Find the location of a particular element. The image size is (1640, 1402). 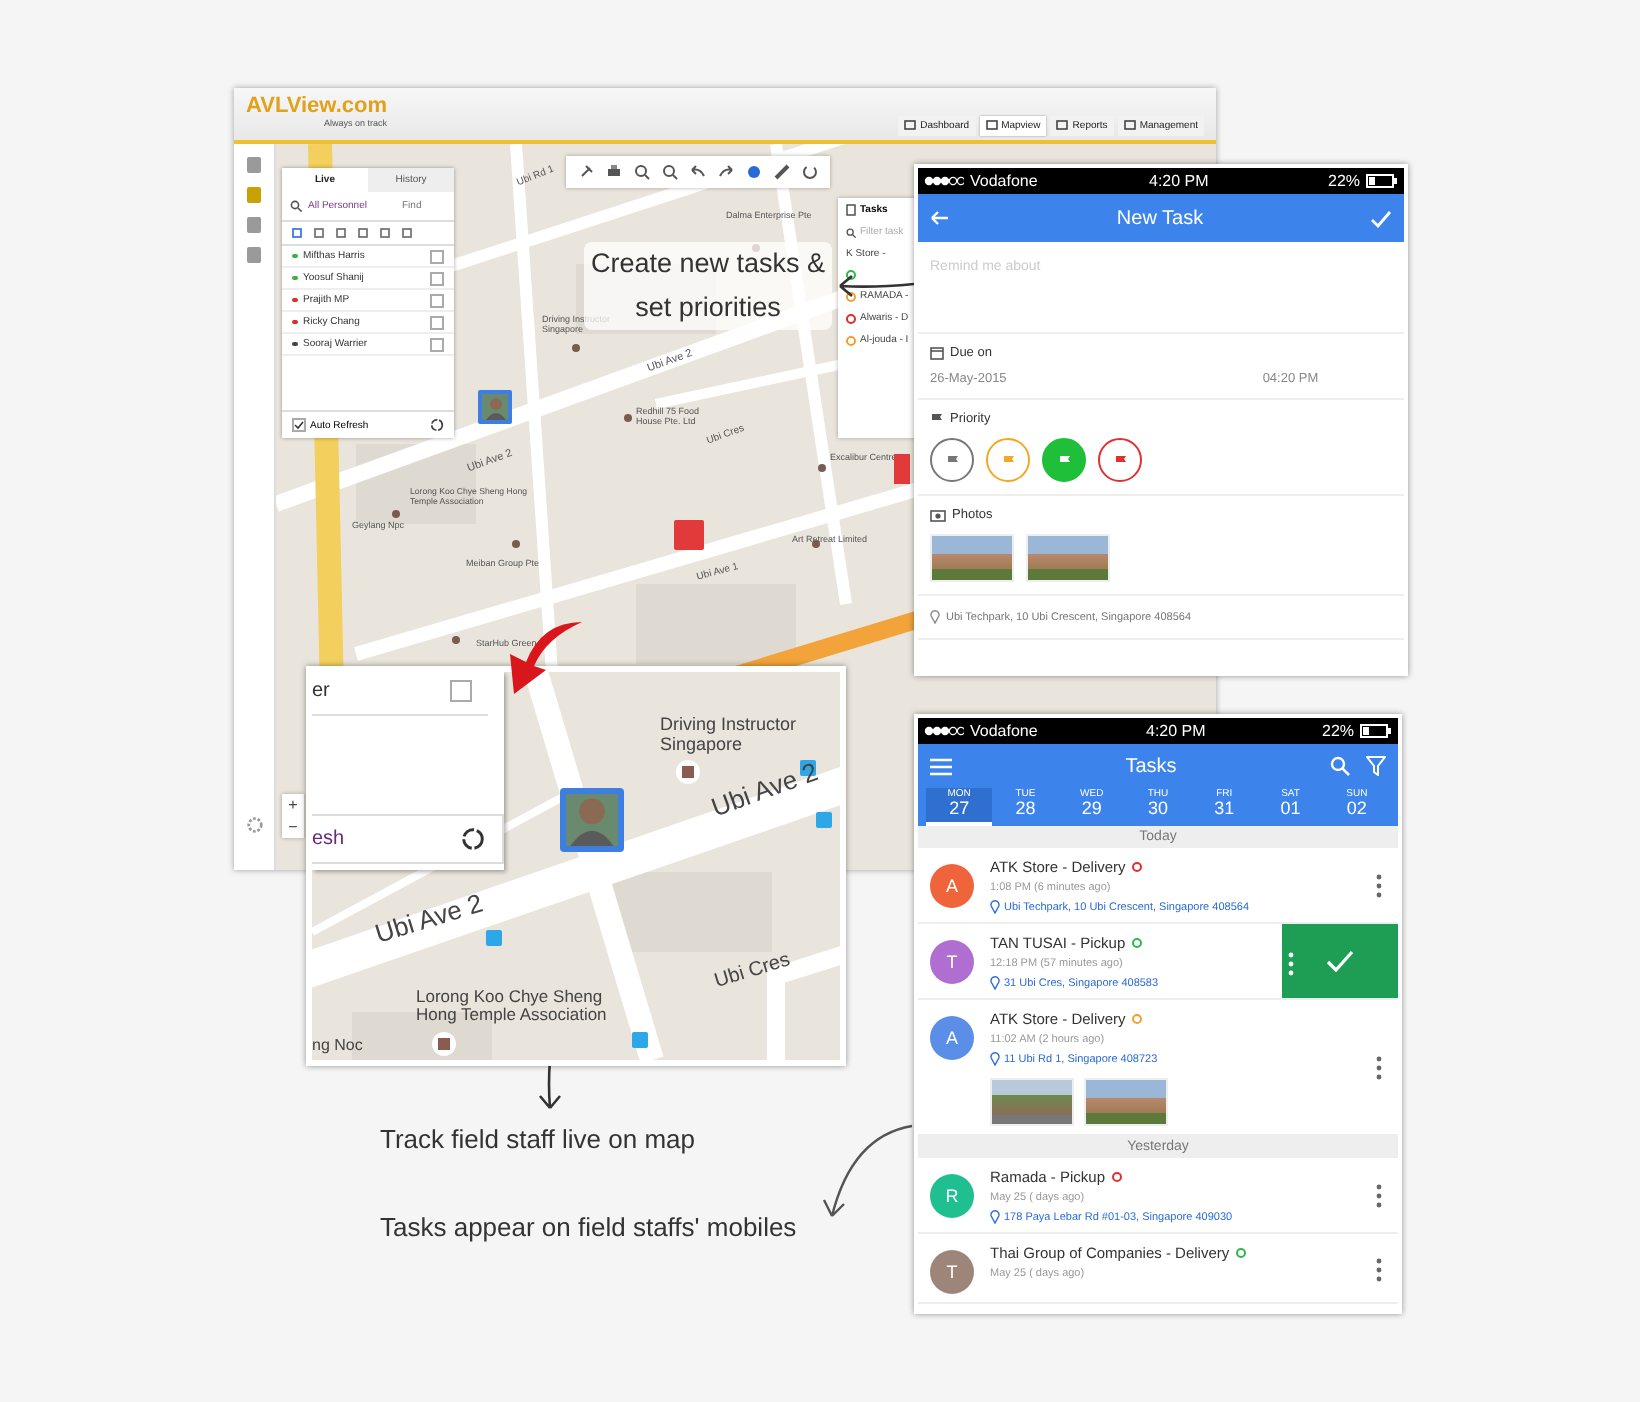

zoom-button: − is located at coordinates (293, 827).